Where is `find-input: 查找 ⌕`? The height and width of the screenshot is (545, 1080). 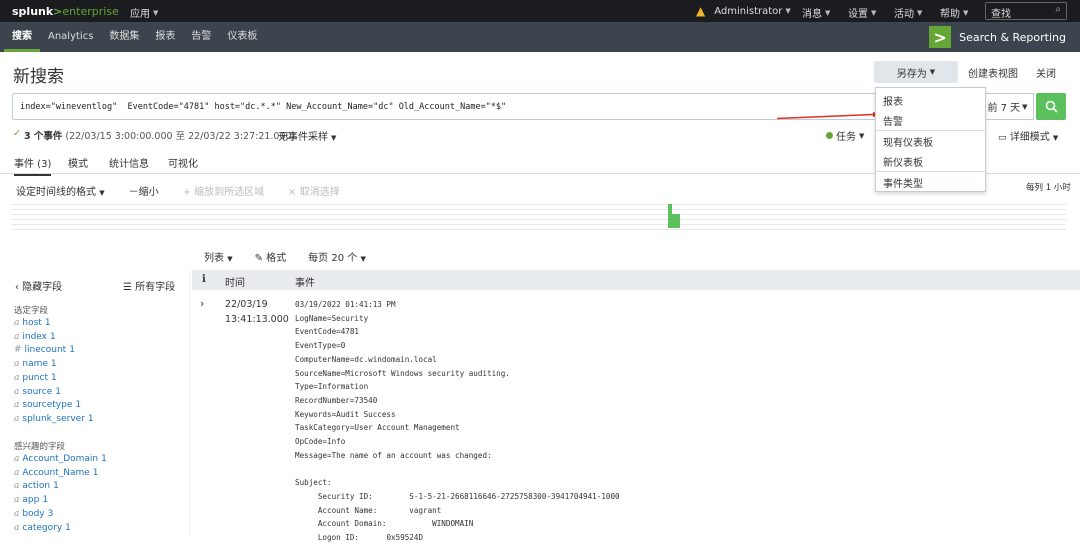
find-input: 查找 ⌕ is located at coordinates (1026, 11).